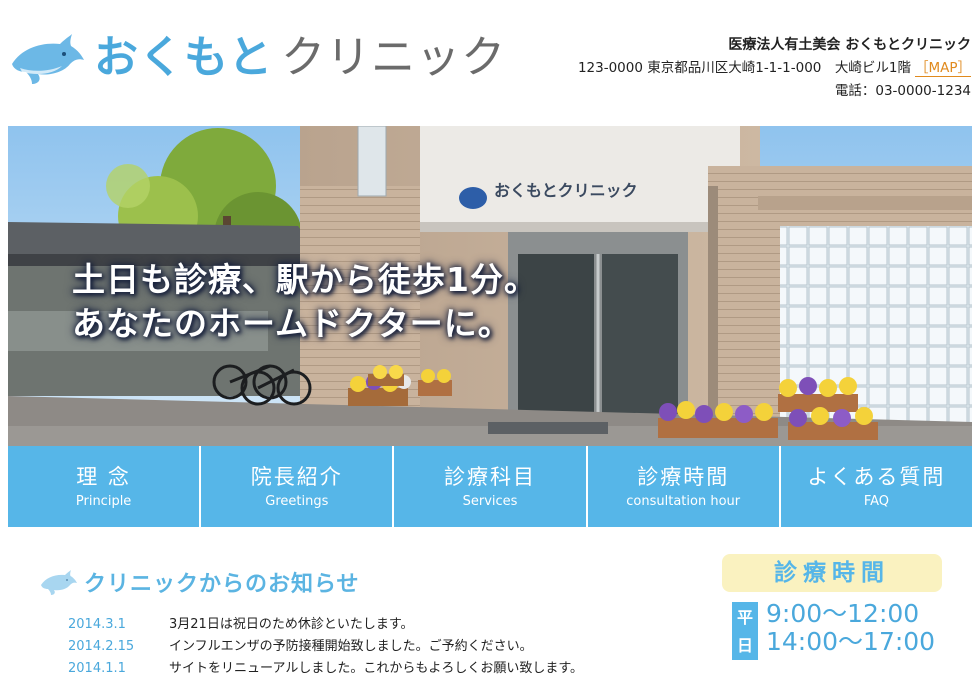 This screenshot has height=680, width=980. What do you see at coordinates (351, 646) in the screenshot?
I see `news-text: インフルエンザの予防接種開始致しました。ご予約ください。` at bounding box center [351, 646].